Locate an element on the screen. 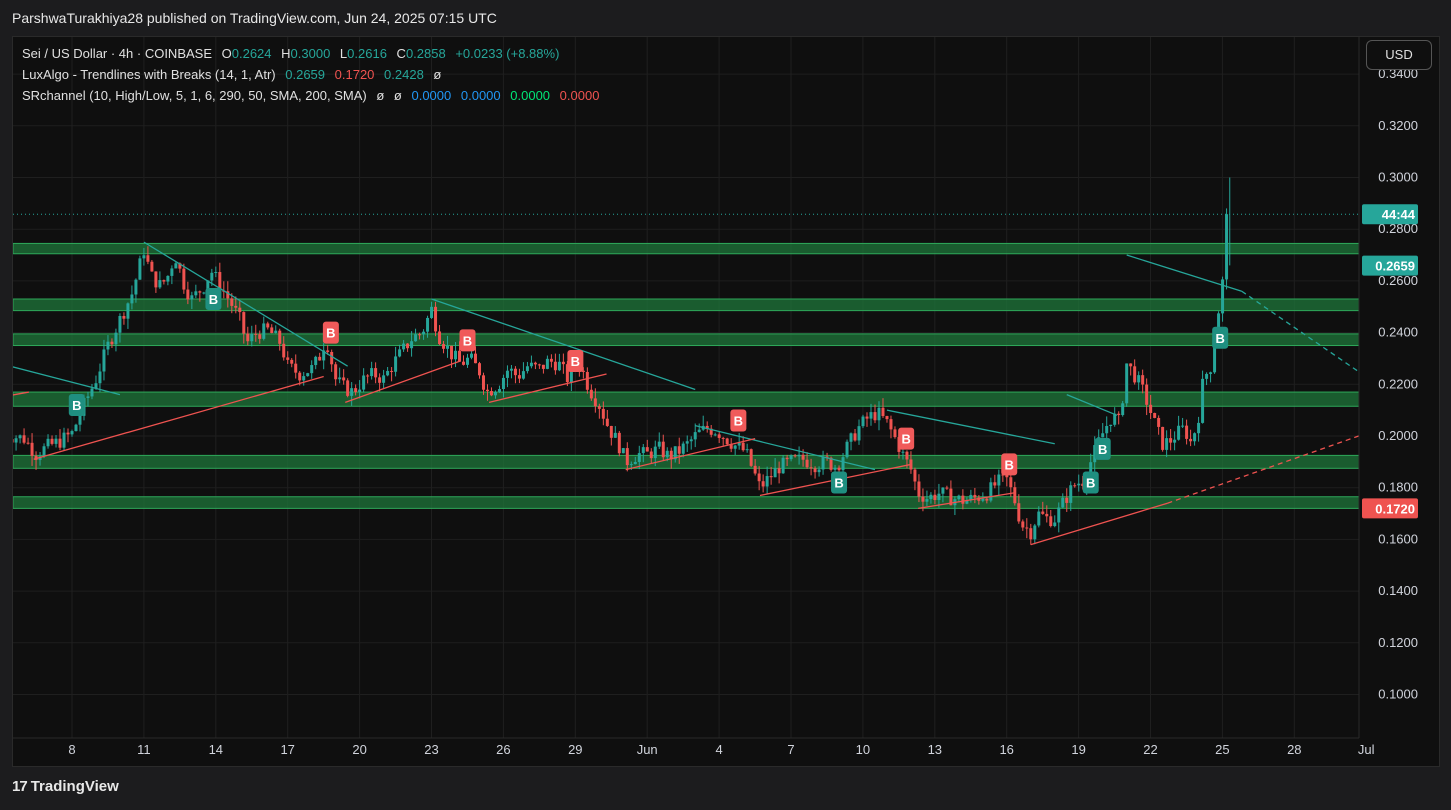 The image size is (1451, 810). y-tick-label: 0.2000 is located at coordinates (1398, 435).